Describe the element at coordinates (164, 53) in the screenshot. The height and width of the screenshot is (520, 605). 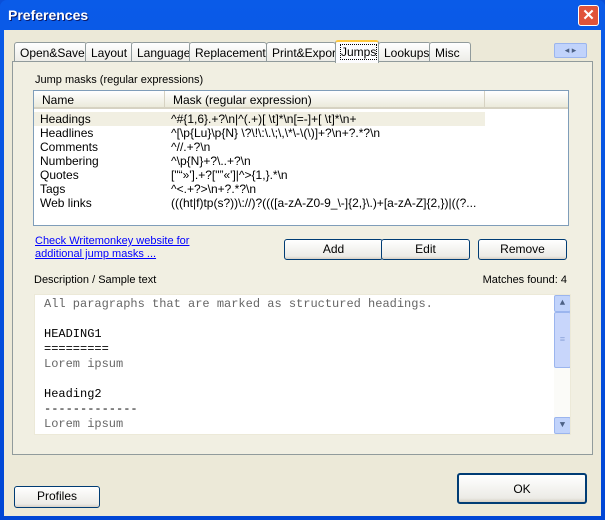
I see `tab-label: Language` at that location.